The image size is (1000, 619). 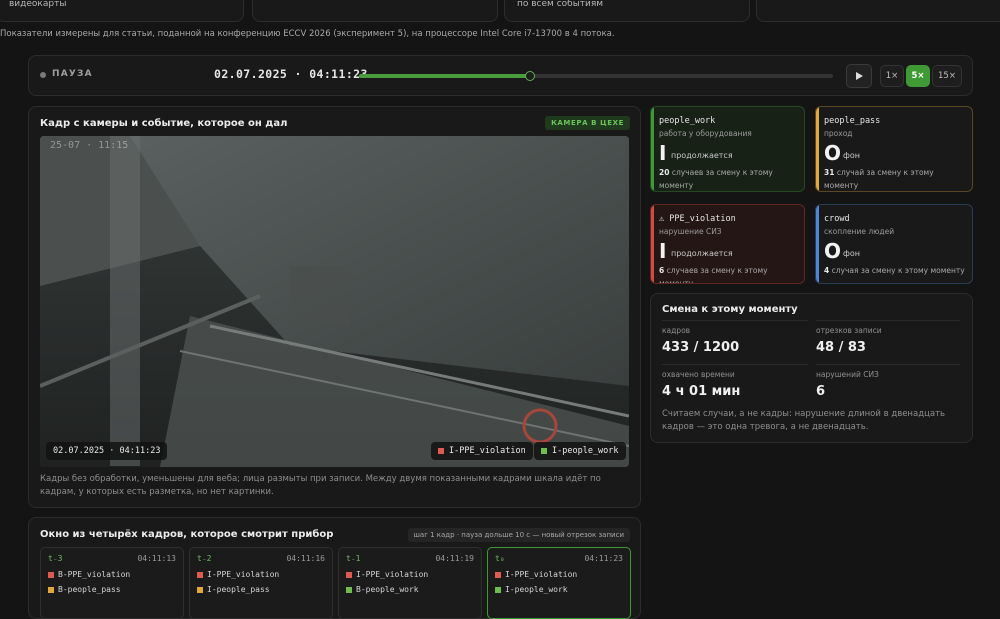 I want to click on speed-15x-button: 15×, so click(x=947, y=76).